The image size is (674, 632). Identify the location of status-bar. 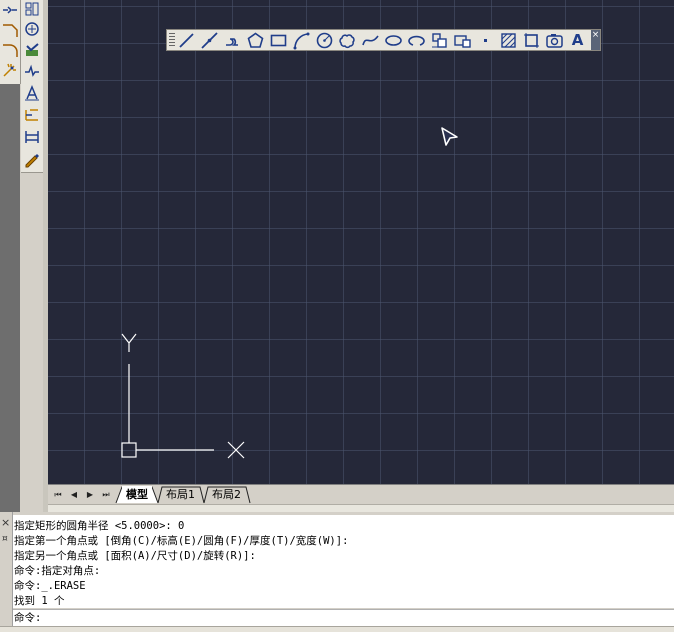
(337, 629).